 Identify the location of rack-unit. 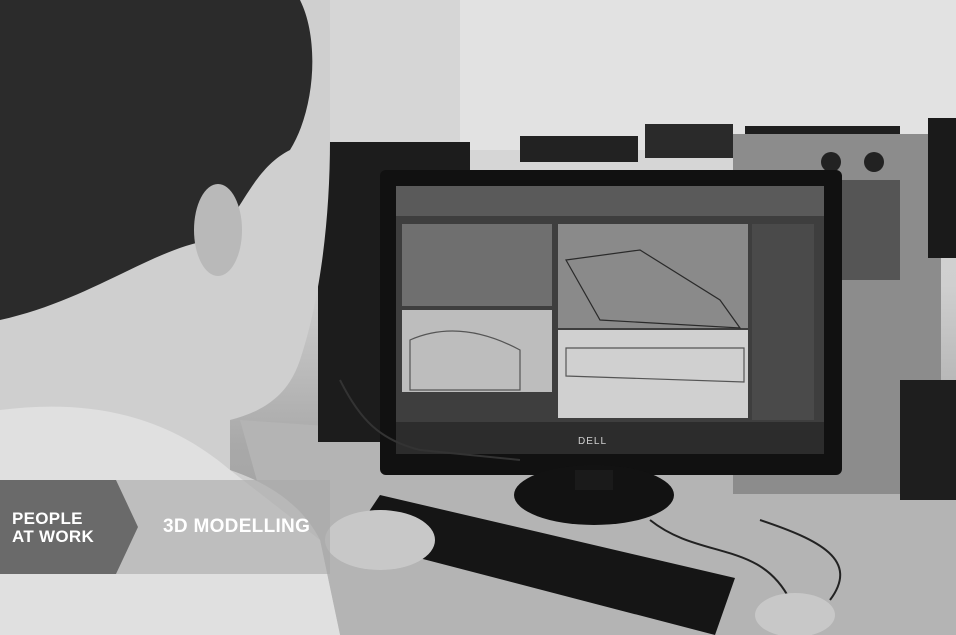
(942, 188).